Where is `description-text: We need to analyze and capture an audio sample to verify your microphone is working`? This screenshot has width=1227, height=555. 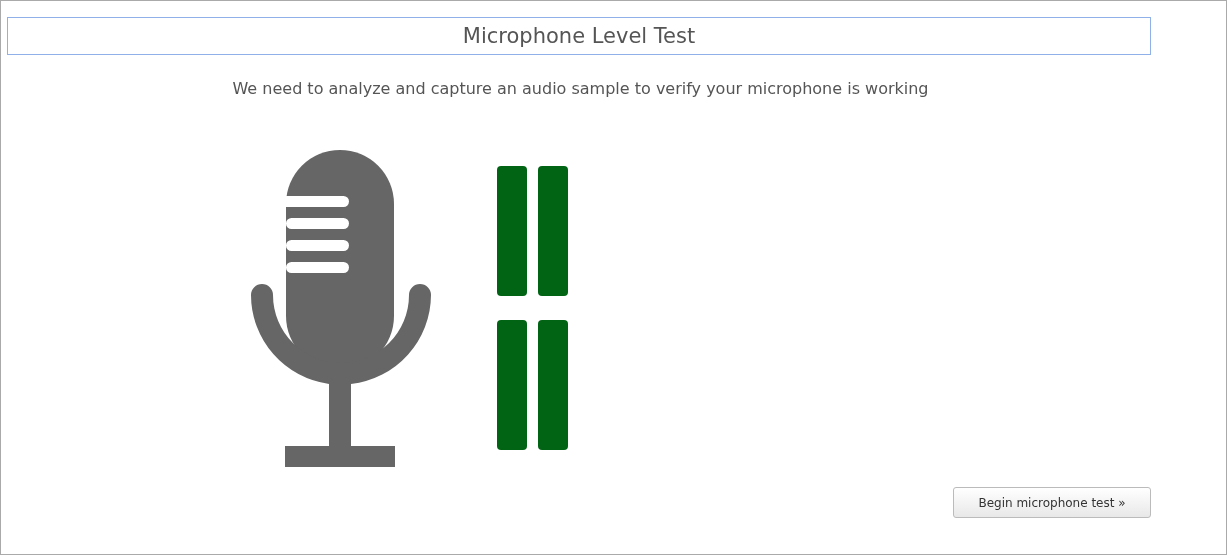 description-text: We need to analyze and capture an audio sample to verify your microphone is working is located at coordinates (580, 88).